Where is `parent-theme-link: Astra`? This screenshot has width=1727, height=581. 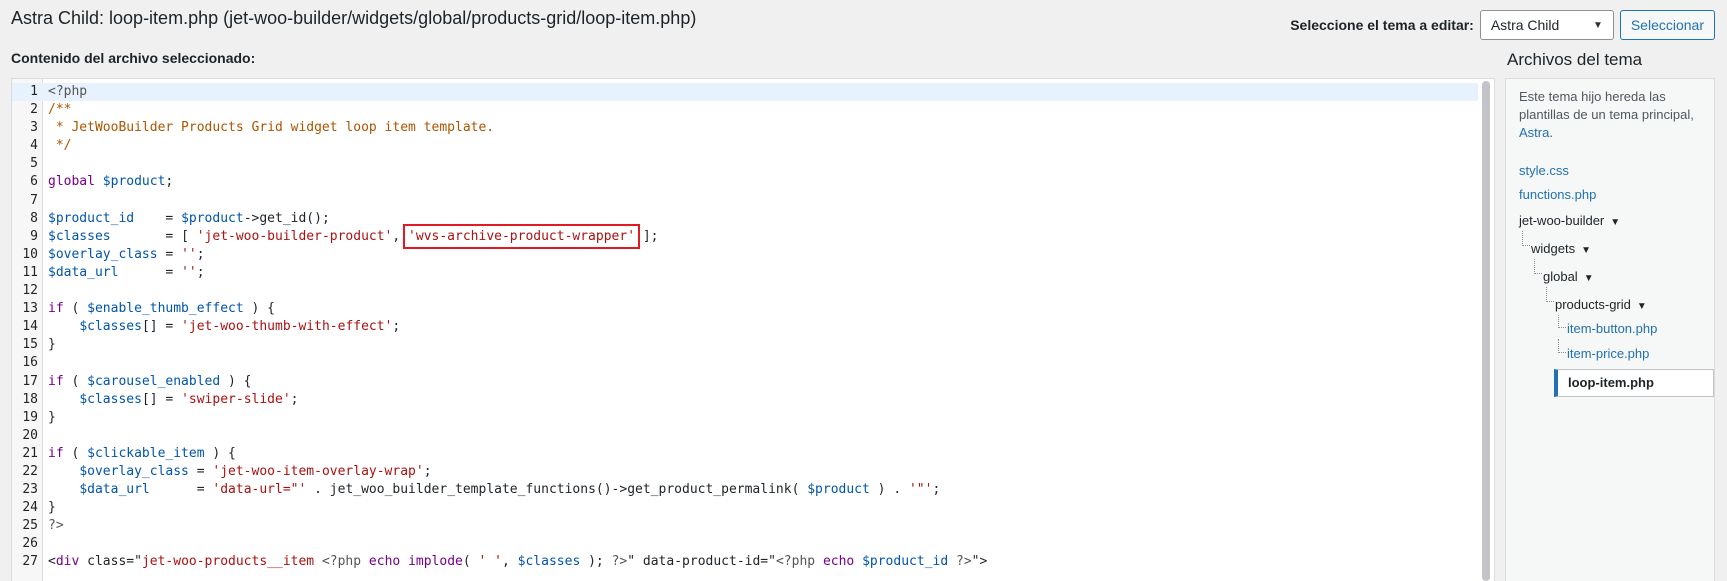
parent-theme-link: Astra is located at coordinates (1534, 132).